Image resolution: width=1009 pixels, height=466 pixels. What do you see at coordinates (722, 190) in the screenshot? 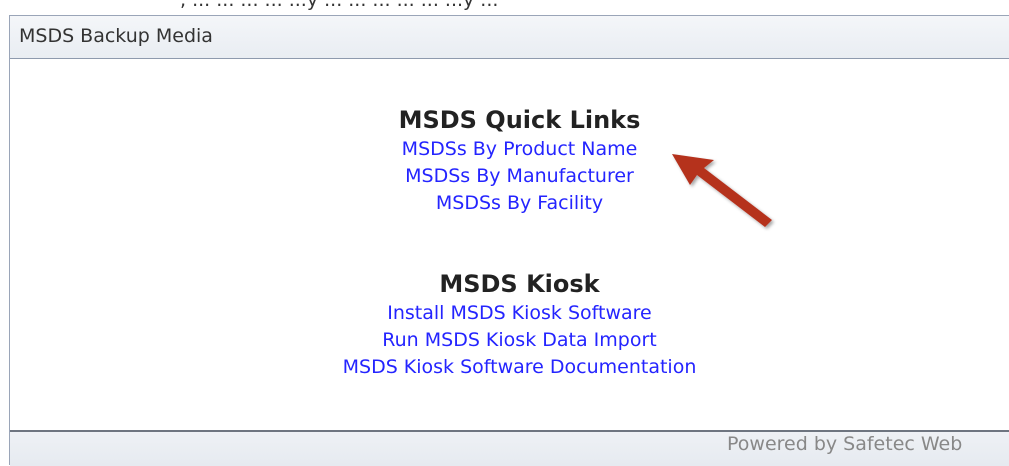
I see `annotation-arrow-icon` at bounding box center [722, 190].